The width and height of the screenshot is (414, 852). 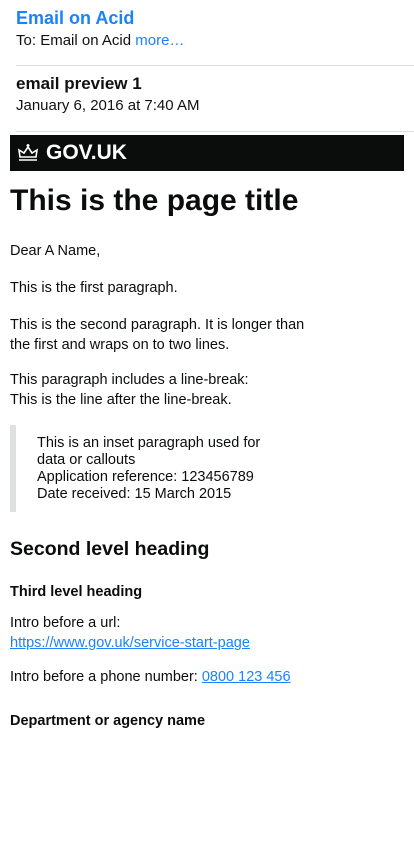 I want to click on application-reference: Application reference: 123456789, so click(x=145, y=477).